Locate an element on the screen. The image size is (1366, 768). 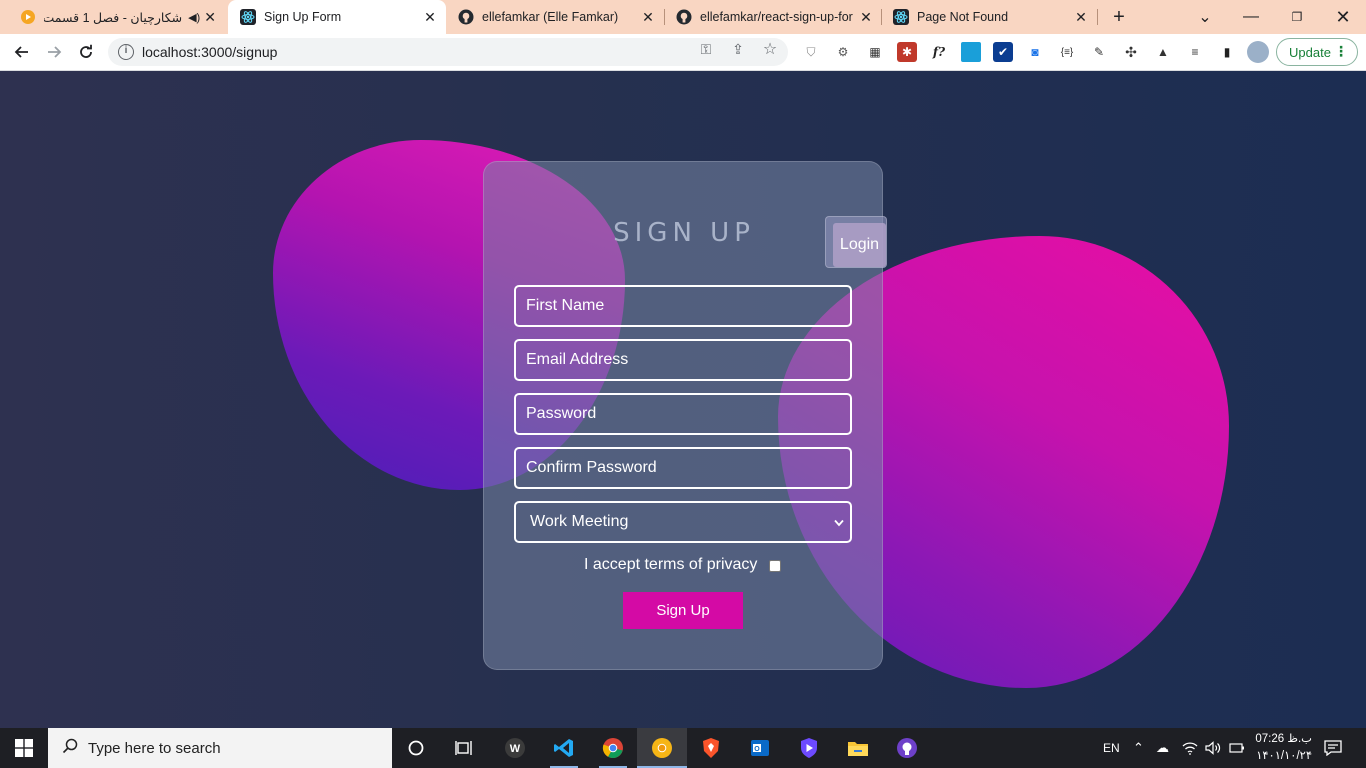
back-button is located at coordinates (22, 52).